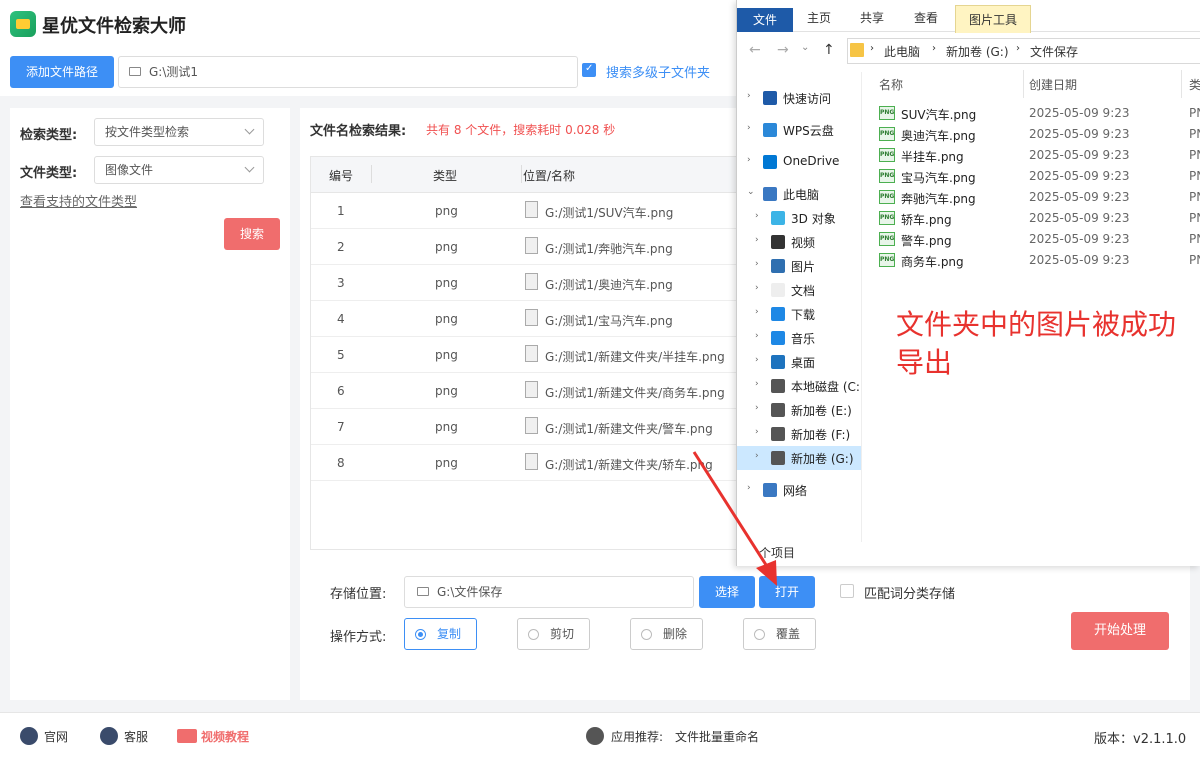 The image size is (1200, 760). Describe the element at coordinates (799, 98) in the screenshot. I see `nav-item: › 快速访问` at that location.